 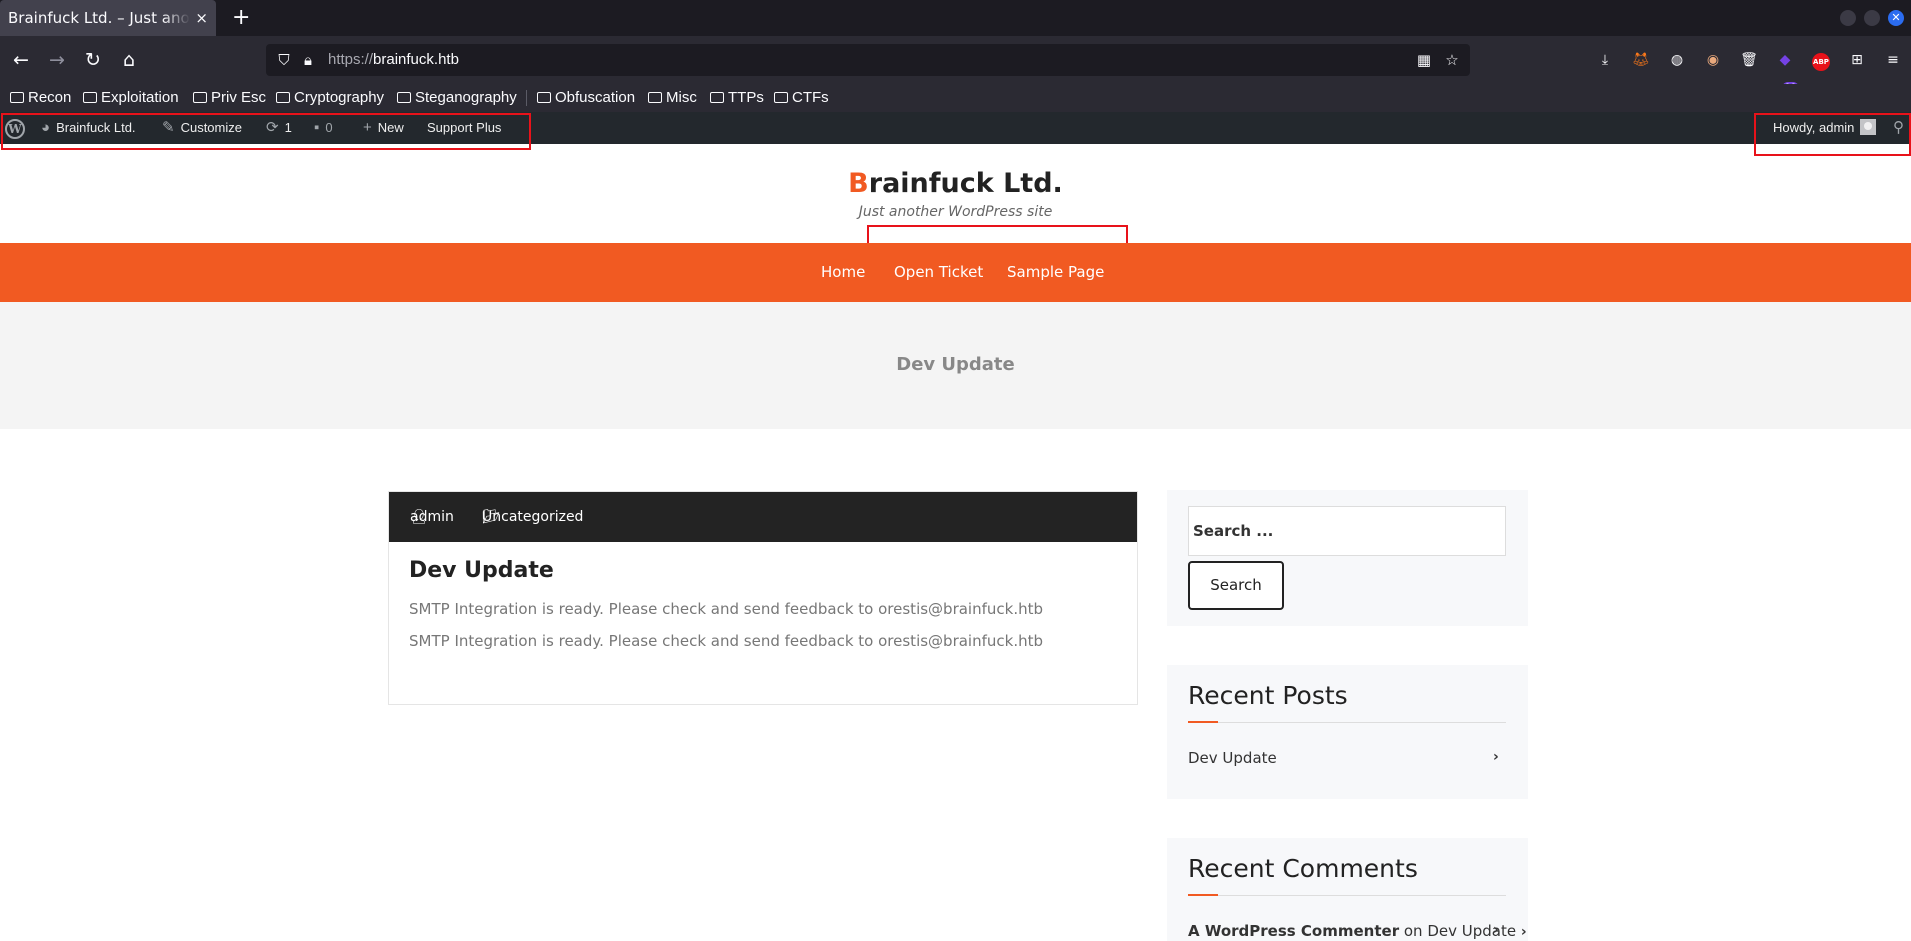 I want to click on site-title: Brainfuck Ltd., so click(x=955, y=183).